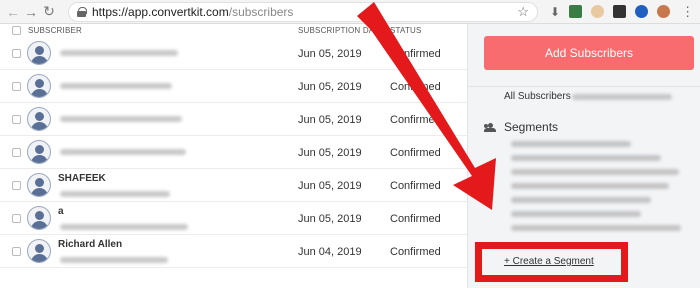 This screenshot has width=700, height=288. I want to click on subscriber-name: a, so click(61, 211).